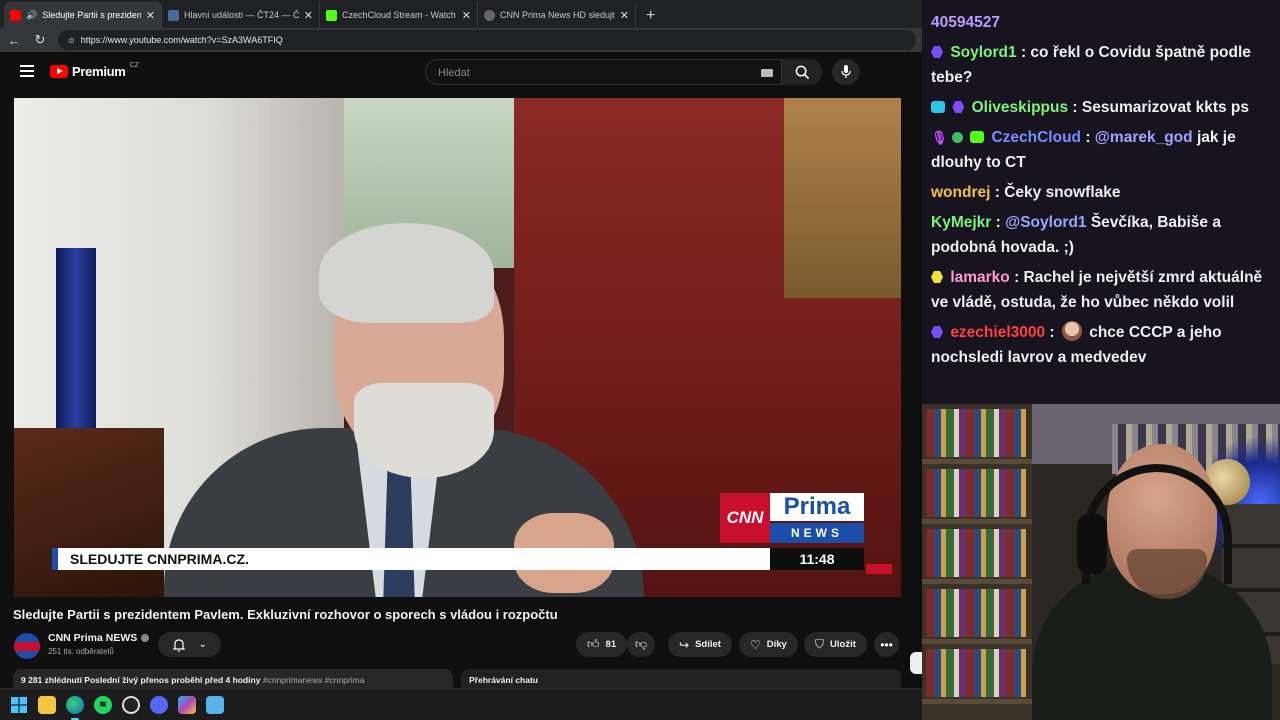 Image resolution: width=1280 pixels, height=720 pixels. I want to click on voice-search-button, so click(846, 72).